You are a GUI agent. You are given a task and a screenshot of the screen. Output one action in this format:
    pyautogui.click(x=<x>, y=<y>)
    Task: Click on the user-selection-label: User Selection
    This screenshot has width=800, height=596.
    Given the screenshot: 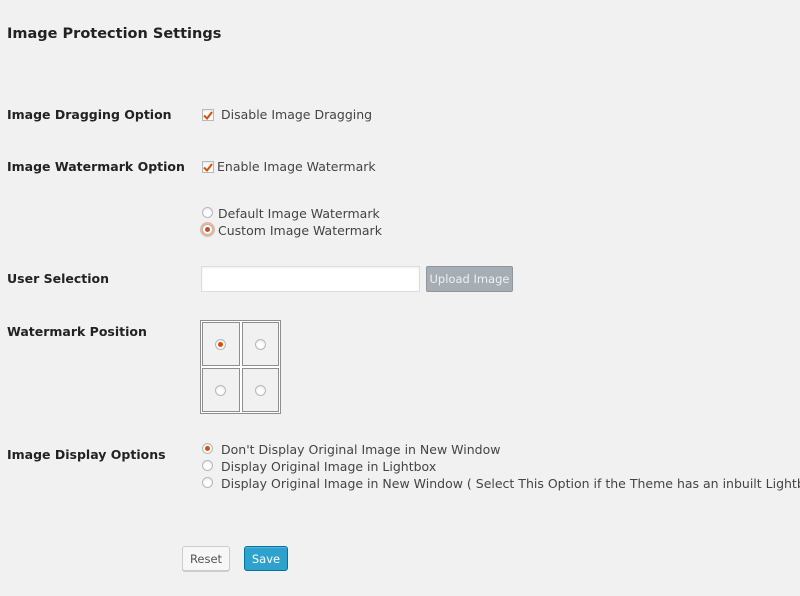 What is the action you would take?
    pyautogui.click(x=58, y=278)
    